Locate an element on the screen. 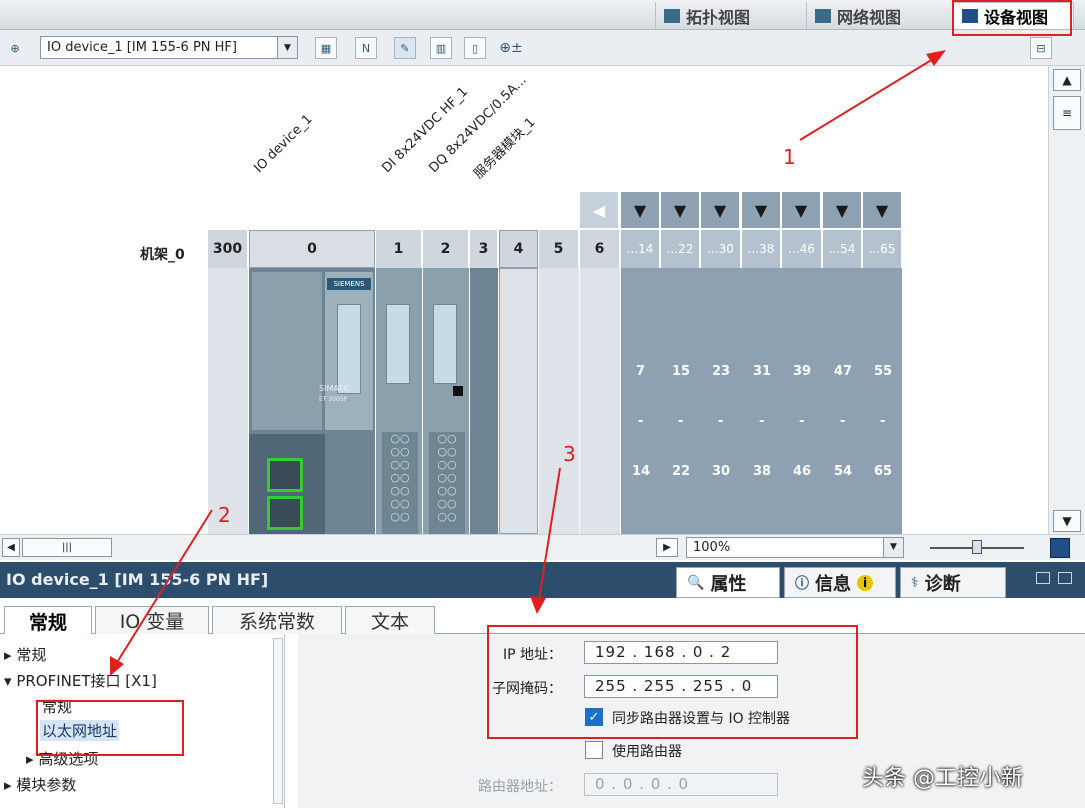  range-start: 15 is located at coordinates (681, 371).